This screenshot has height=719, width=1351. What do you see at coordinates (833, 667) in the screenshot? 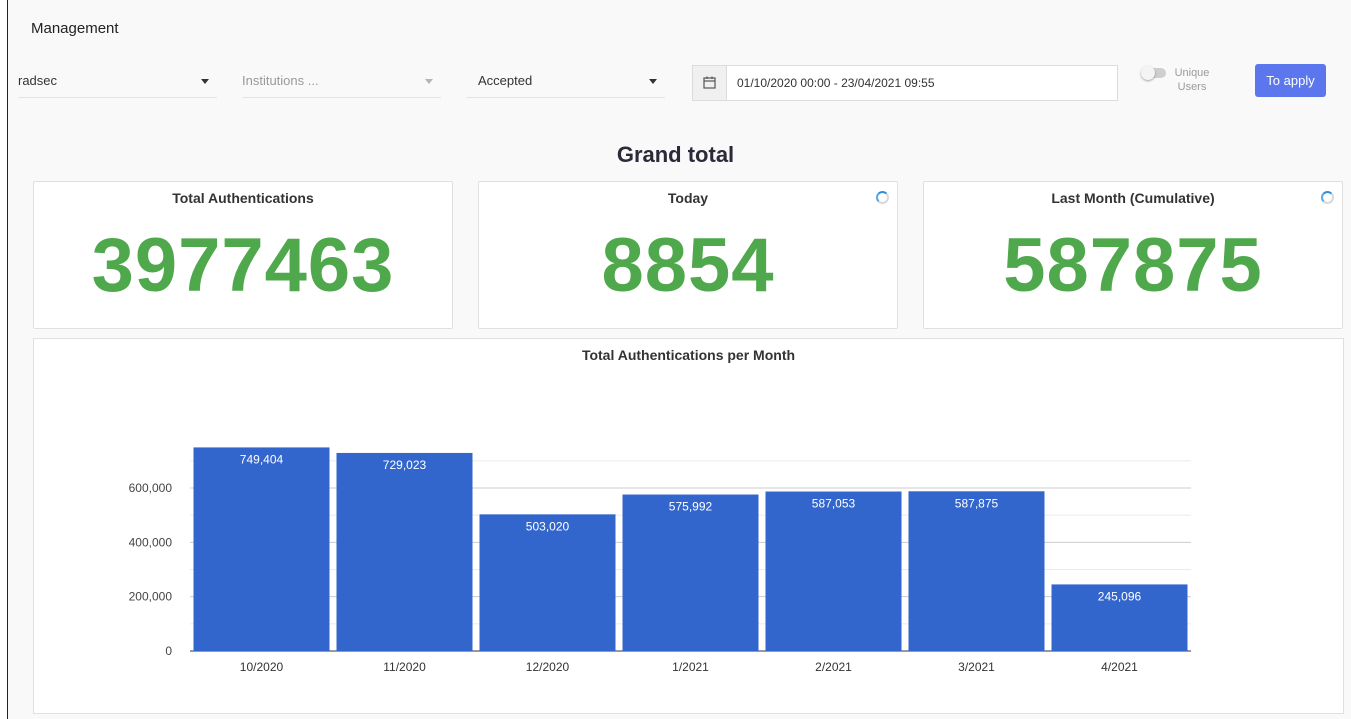
I see `x-tick-label: 2/2021` at bounding box center [833, 667].